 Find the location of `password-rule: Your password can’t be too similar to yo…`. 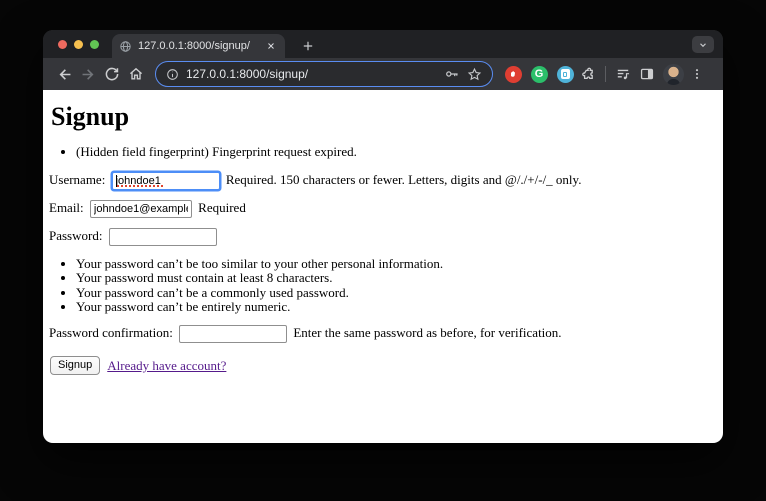

password-rule: Your password can’t be too similar to yo… is located at coordinates (395, 263).